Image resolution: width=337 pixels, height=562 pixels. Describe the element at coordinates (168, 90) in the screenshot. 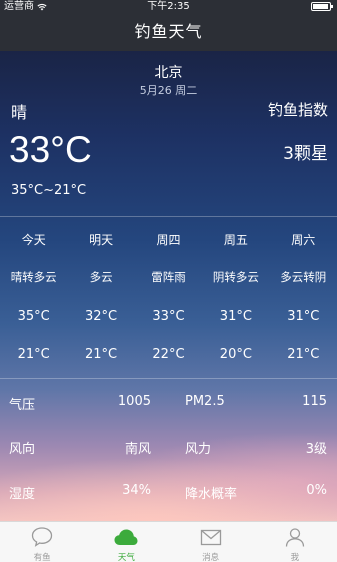

I see `current-date: 5月26 周二` at that location.